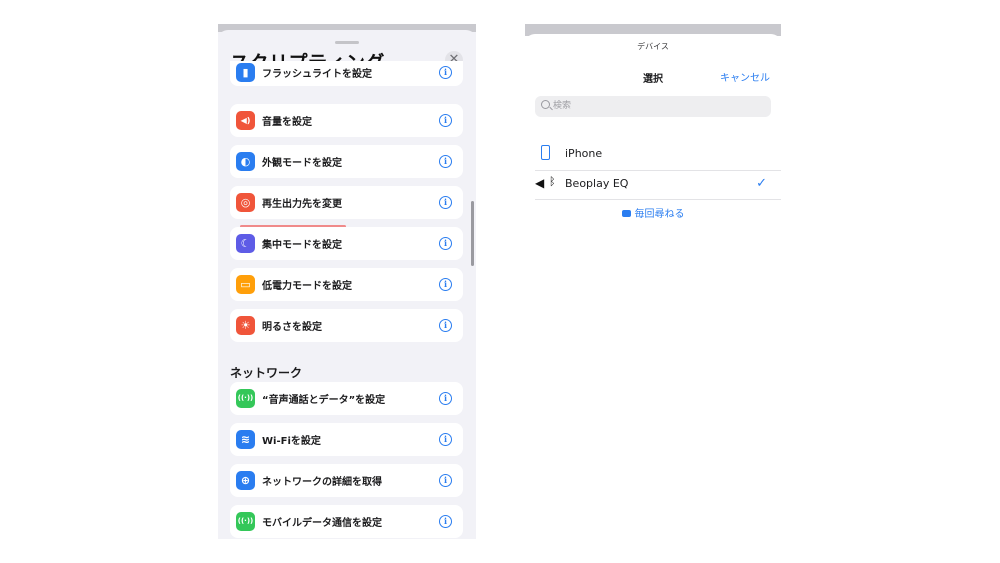  Describe the element at coordinates (658, 199) in the screenshot. I see `divider` at that location.